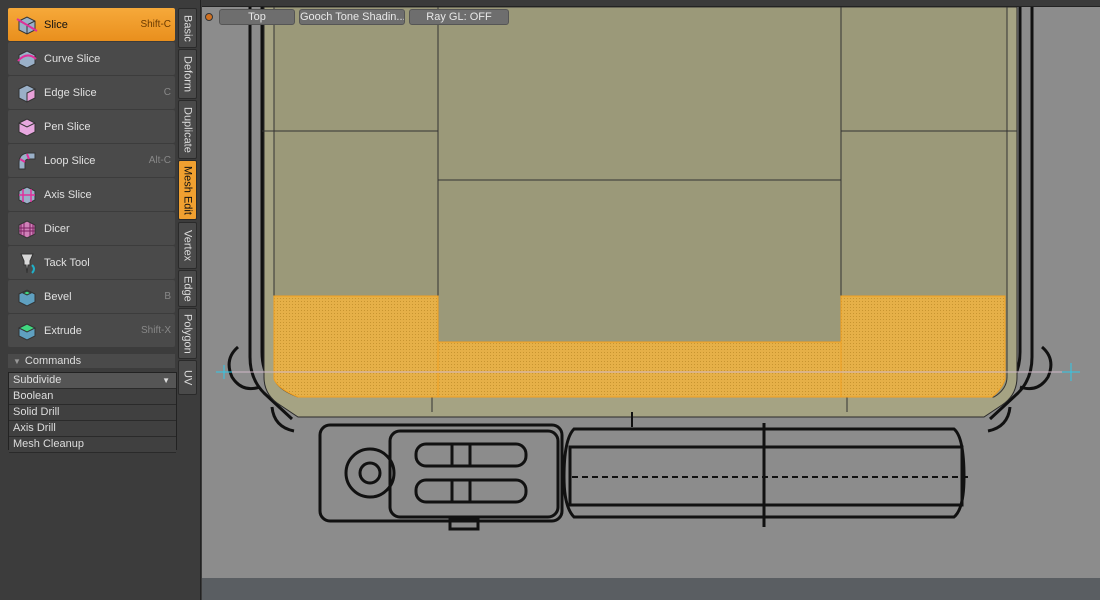 The width and height of the screenshot is (1100, 600). I want to click on tool-edge-slice: Edge Slice C, so click(91, 92).